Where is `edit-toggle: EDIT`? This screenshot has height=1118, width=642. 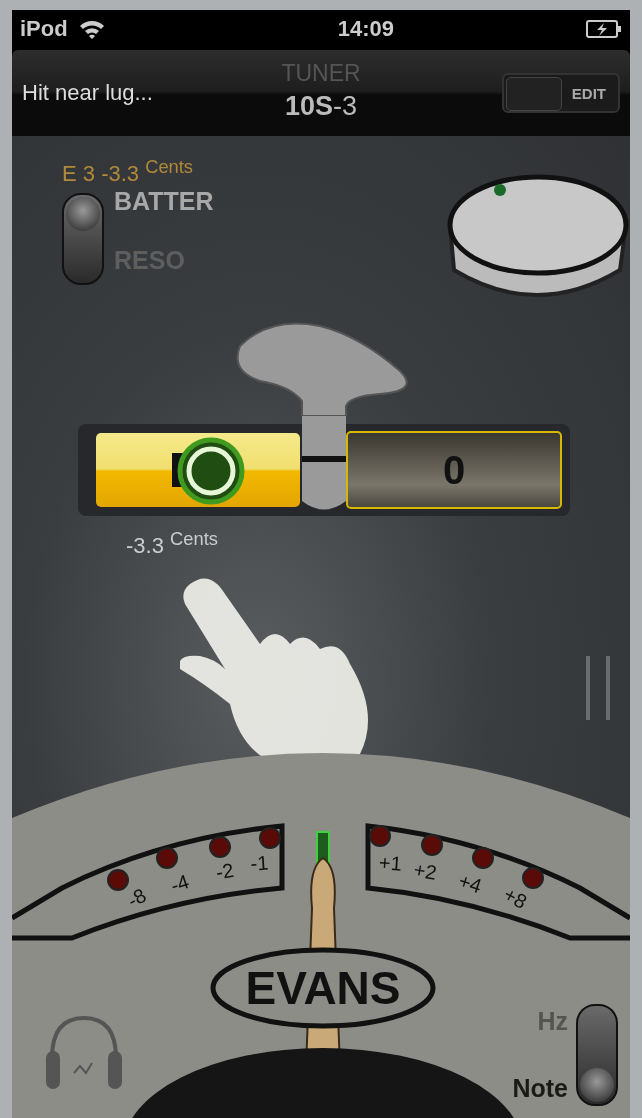
edit-toggle: EDIT is located at coordinates (561, 93).